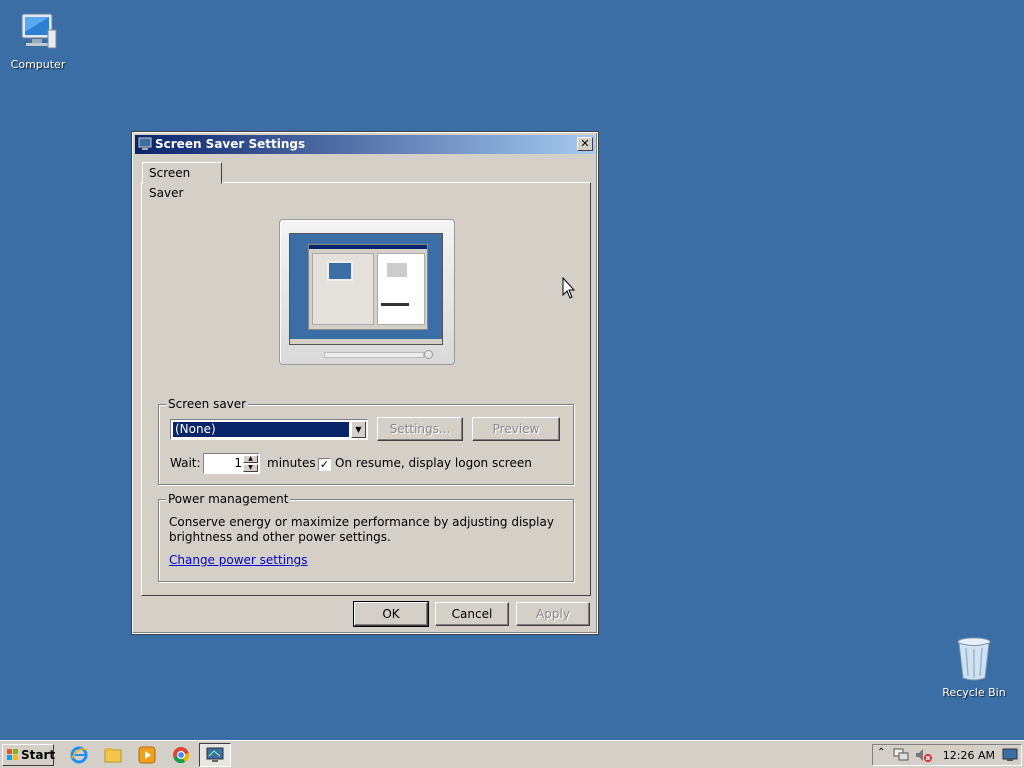 The image size is (1024, 768). What do you see at coordinates (924, 755) in the screenshot?
I see `volume-muted-icon` at bounding box center [924, 755].